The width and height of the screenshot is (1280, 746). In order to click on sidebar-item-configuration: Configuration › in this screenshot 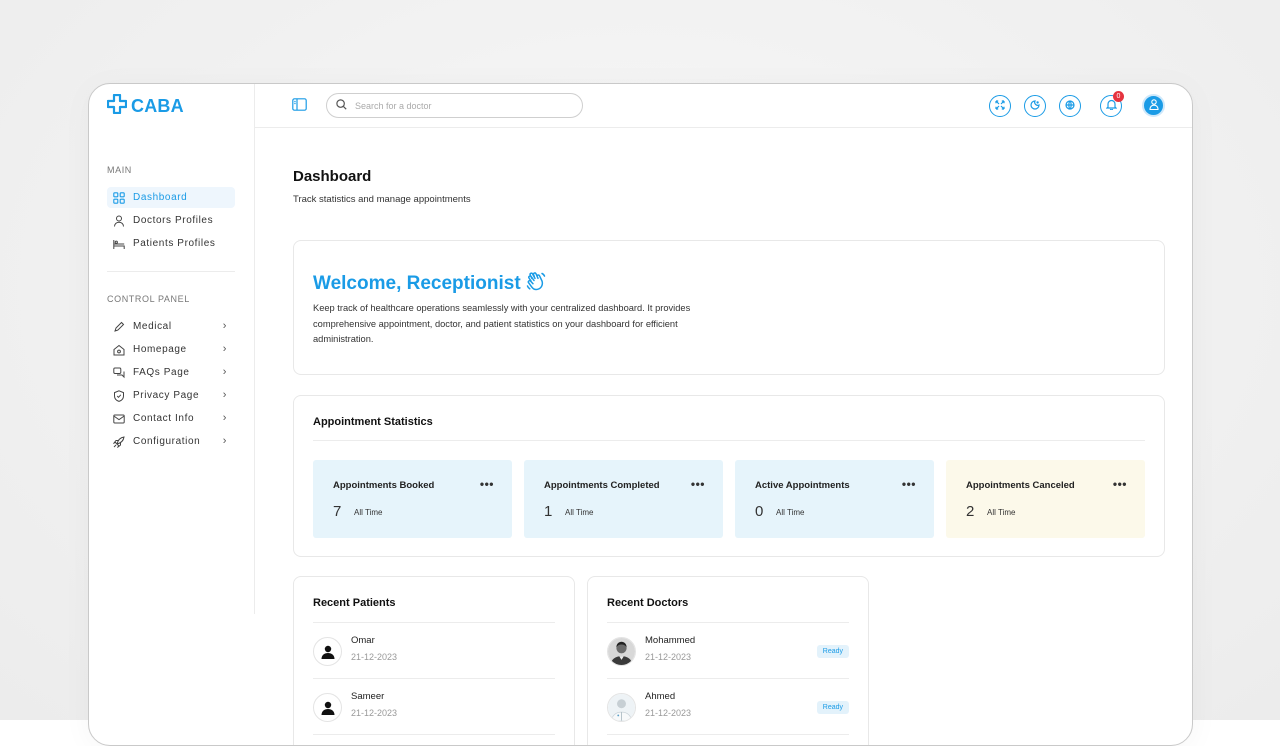, I will do `click(171, 441)`.